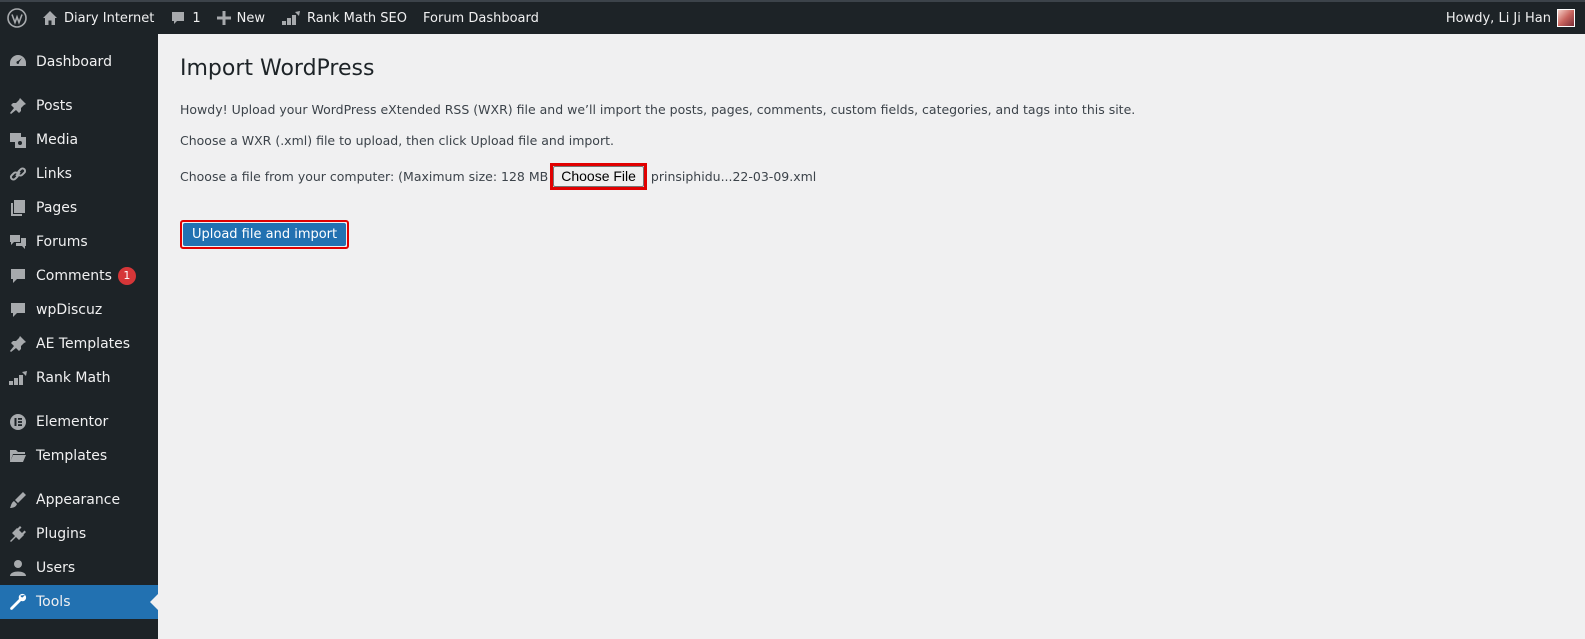  I want to click on forums-icon, so click(18, 242).